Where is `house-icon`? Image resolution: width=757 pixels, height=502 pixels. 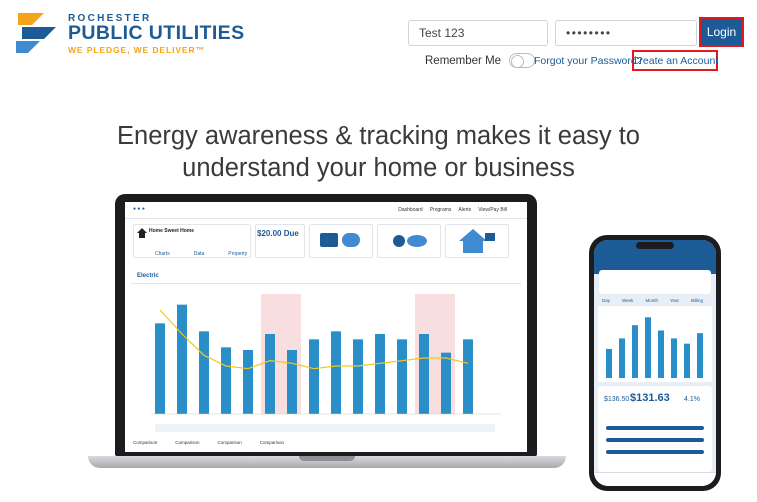 house-icon is located at coordinates (142, 233).